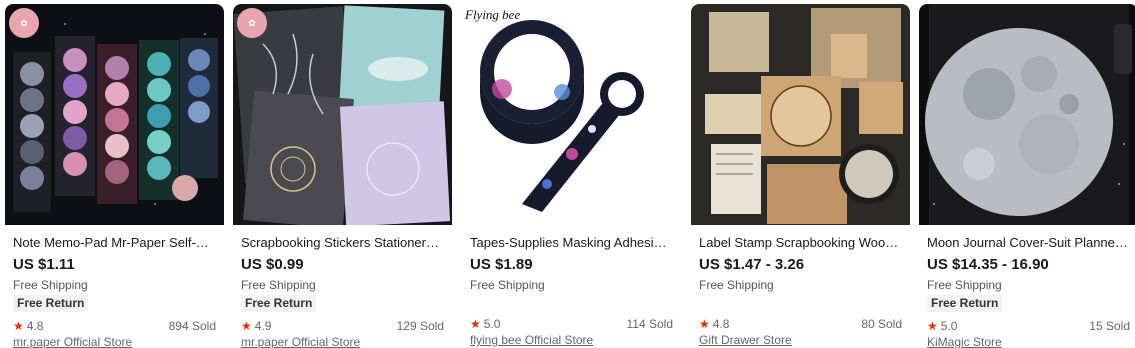 This screenshot has width=1135, height=348. I want to click on store-link: Gift Drawer Store, so click(800, 340).